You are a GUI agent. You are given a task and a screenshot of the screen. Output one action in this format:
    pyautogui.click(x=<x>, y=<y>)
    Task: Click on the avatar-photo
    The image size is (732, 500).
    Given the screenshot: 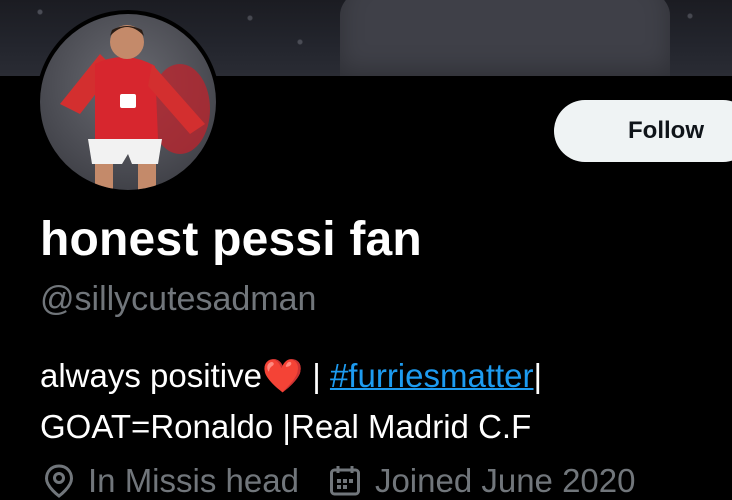 What is the action you would take?
    pyautogui.click(x=128, y=102)
    